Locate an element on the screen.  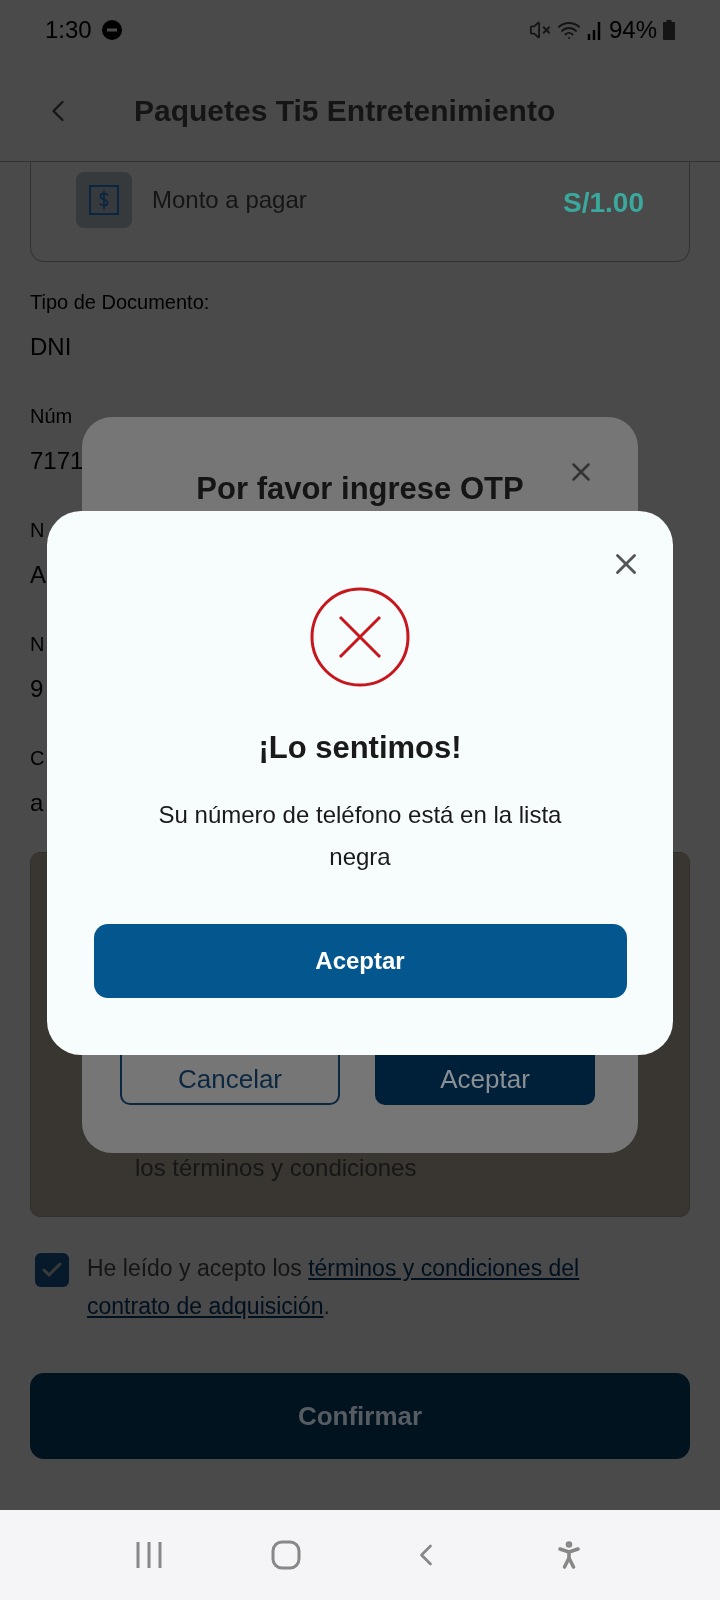
battery-icon is located at coordinates (669, 30).